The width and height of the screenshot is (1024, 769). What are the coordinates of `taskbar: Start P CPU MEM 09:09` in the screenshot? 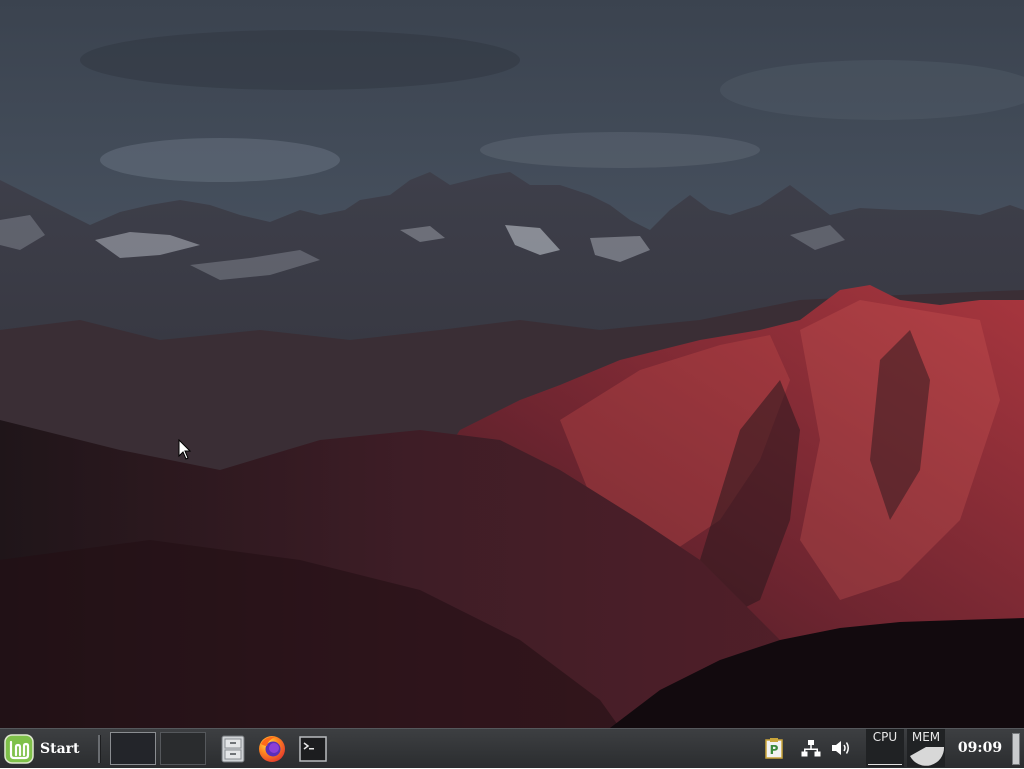 It's located at (512, 748).